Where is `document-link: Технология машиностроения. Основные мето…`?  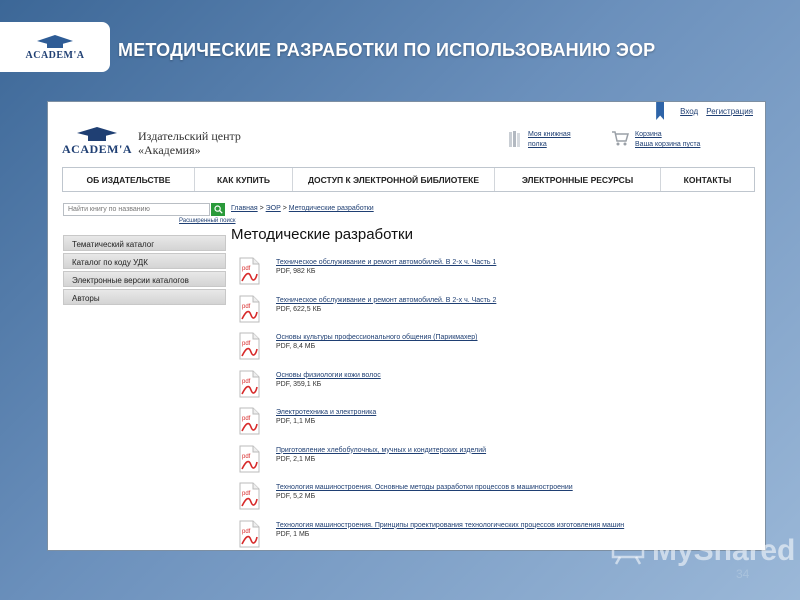 document-link: Технология машиностроения. Основные мето… is located at coordinates (424, 487).